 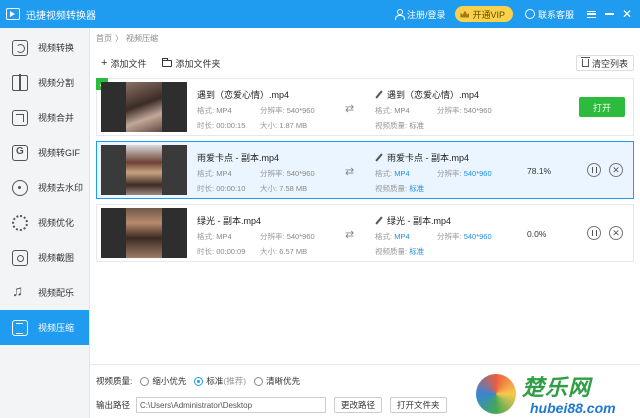 What do you see at coordinates (537, 234) in the screenshot?
I see `progress-text: 0.0%` at bounding box center [537, 234].